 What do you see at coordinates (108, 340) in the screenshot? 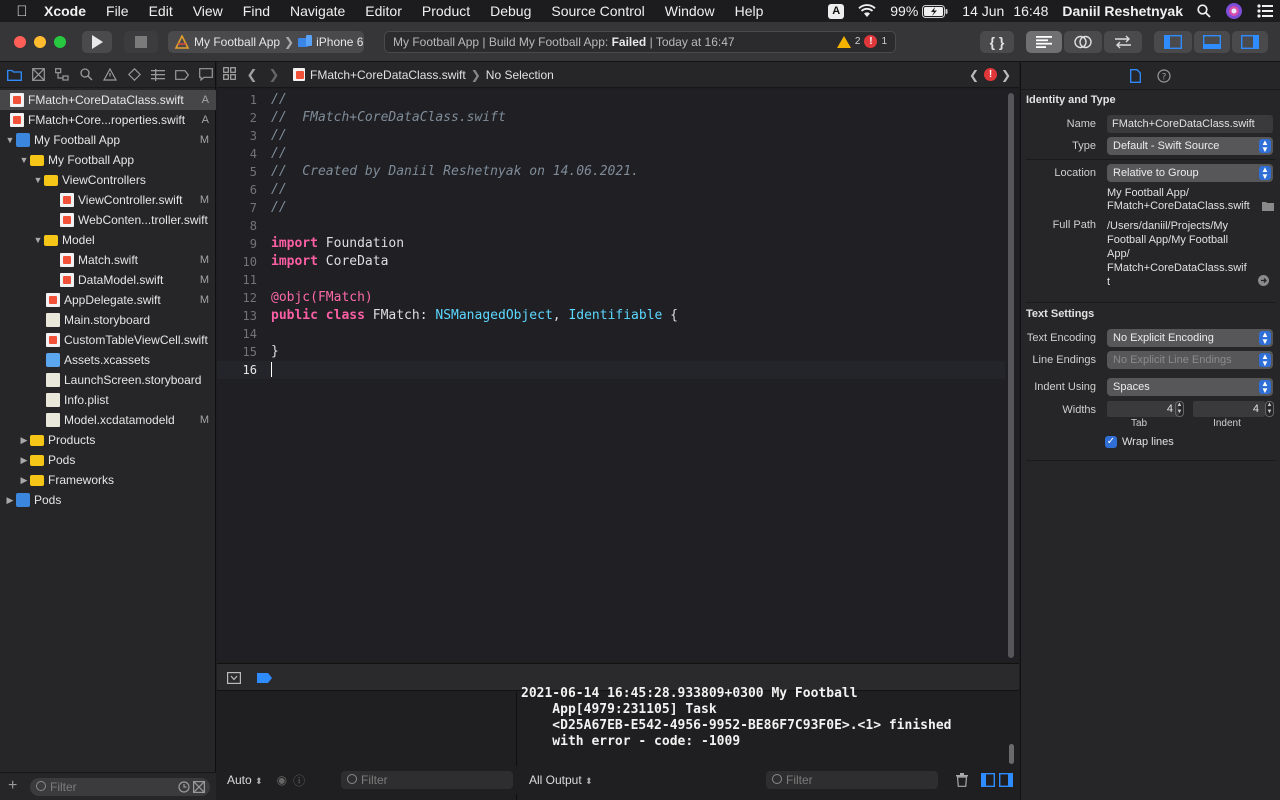
I see `tree-item-customtableviewcell: CustomTableViewCell.swift` at bounding box center [108, 340].